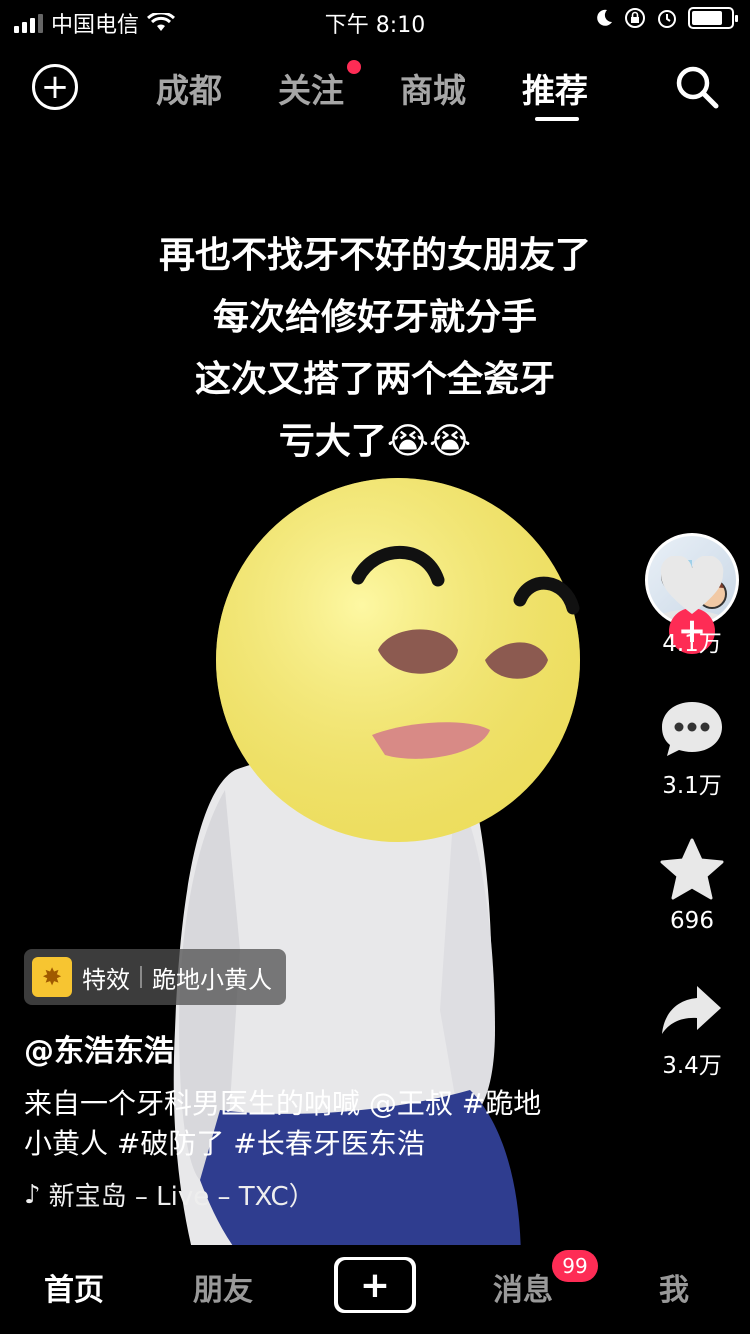 This screenshot has height=1334, width=750. I want to click on orientation-lock-icon, so click(635, 18).